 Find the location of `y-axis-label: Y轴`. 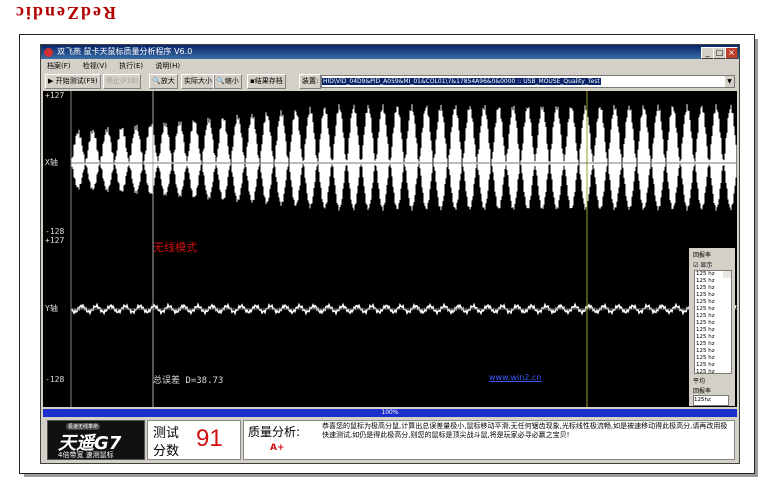

y-axis-label: Y轴 is located at coordinates (51, 308).